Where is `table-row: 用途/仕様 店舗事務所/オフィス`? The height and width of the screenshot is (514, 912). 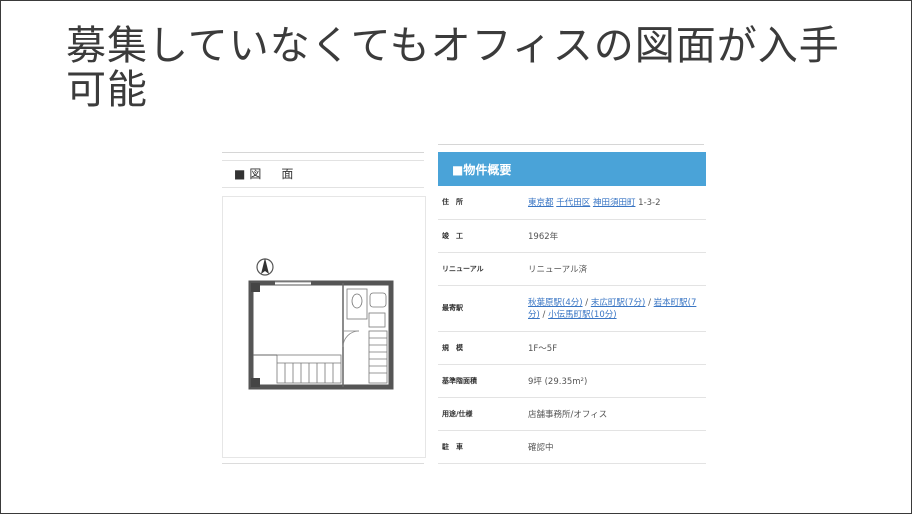
table-row: 用途/仕様 店舗事務所/オフィス is located at coordinates (572, 414).